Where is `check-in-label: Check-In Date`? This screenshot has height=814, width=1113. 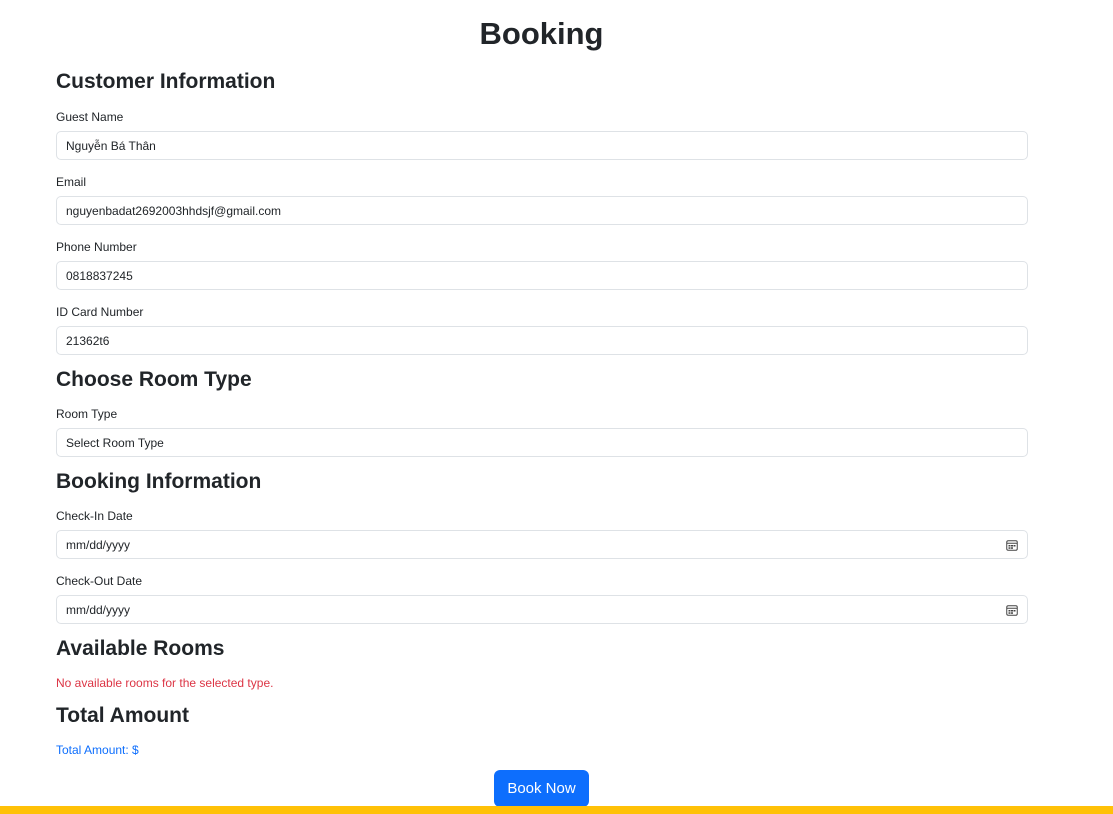
check-in-label: Check-In Date is located at coordinates (94, 516).